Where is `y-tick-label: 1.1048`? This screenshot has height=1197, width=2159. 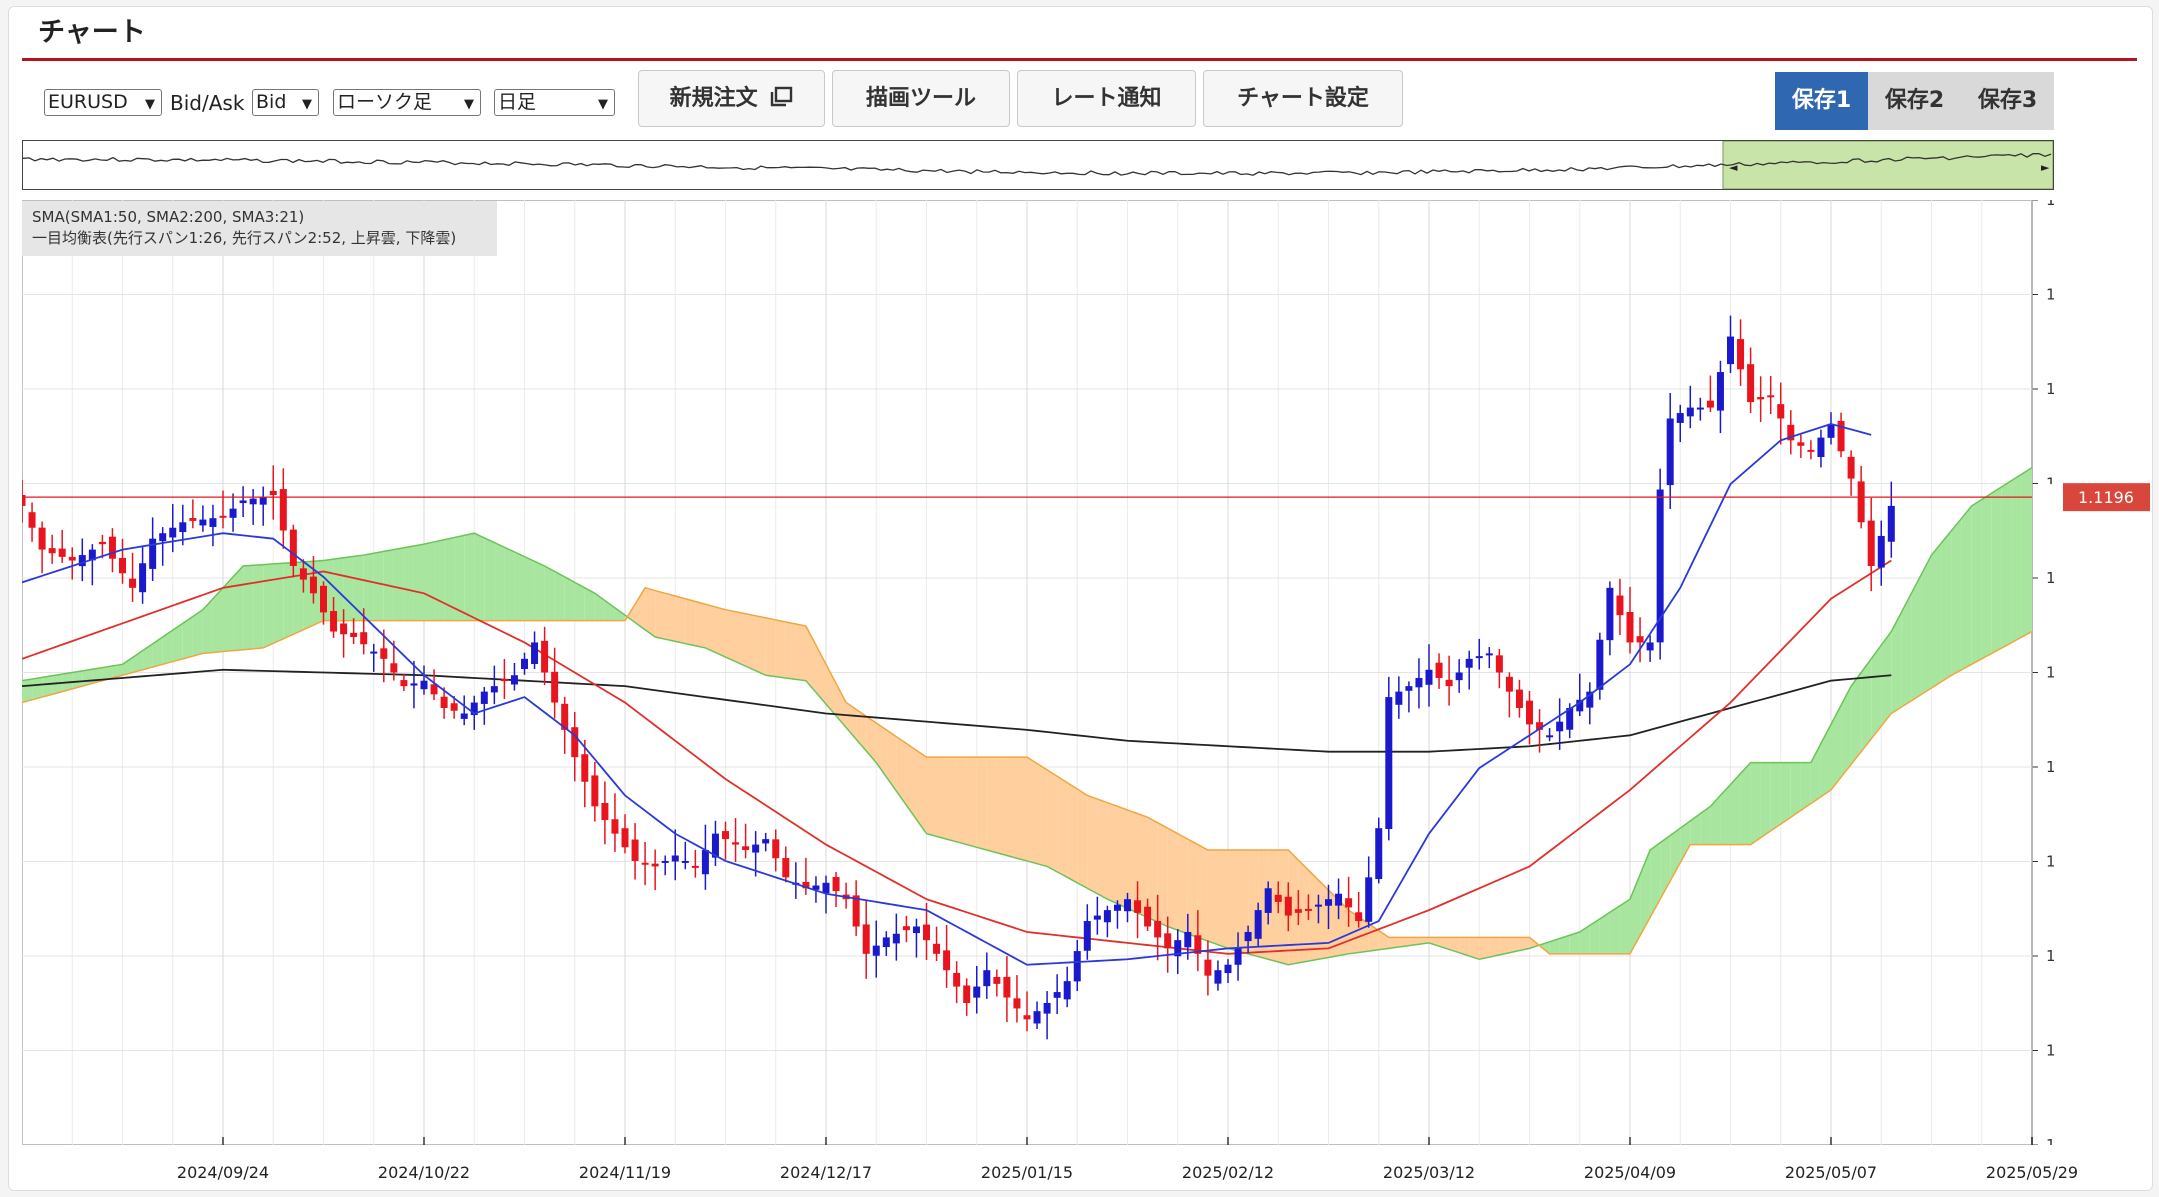 y-tick-label: 1.1048 is located at coordinates (2050, 578).